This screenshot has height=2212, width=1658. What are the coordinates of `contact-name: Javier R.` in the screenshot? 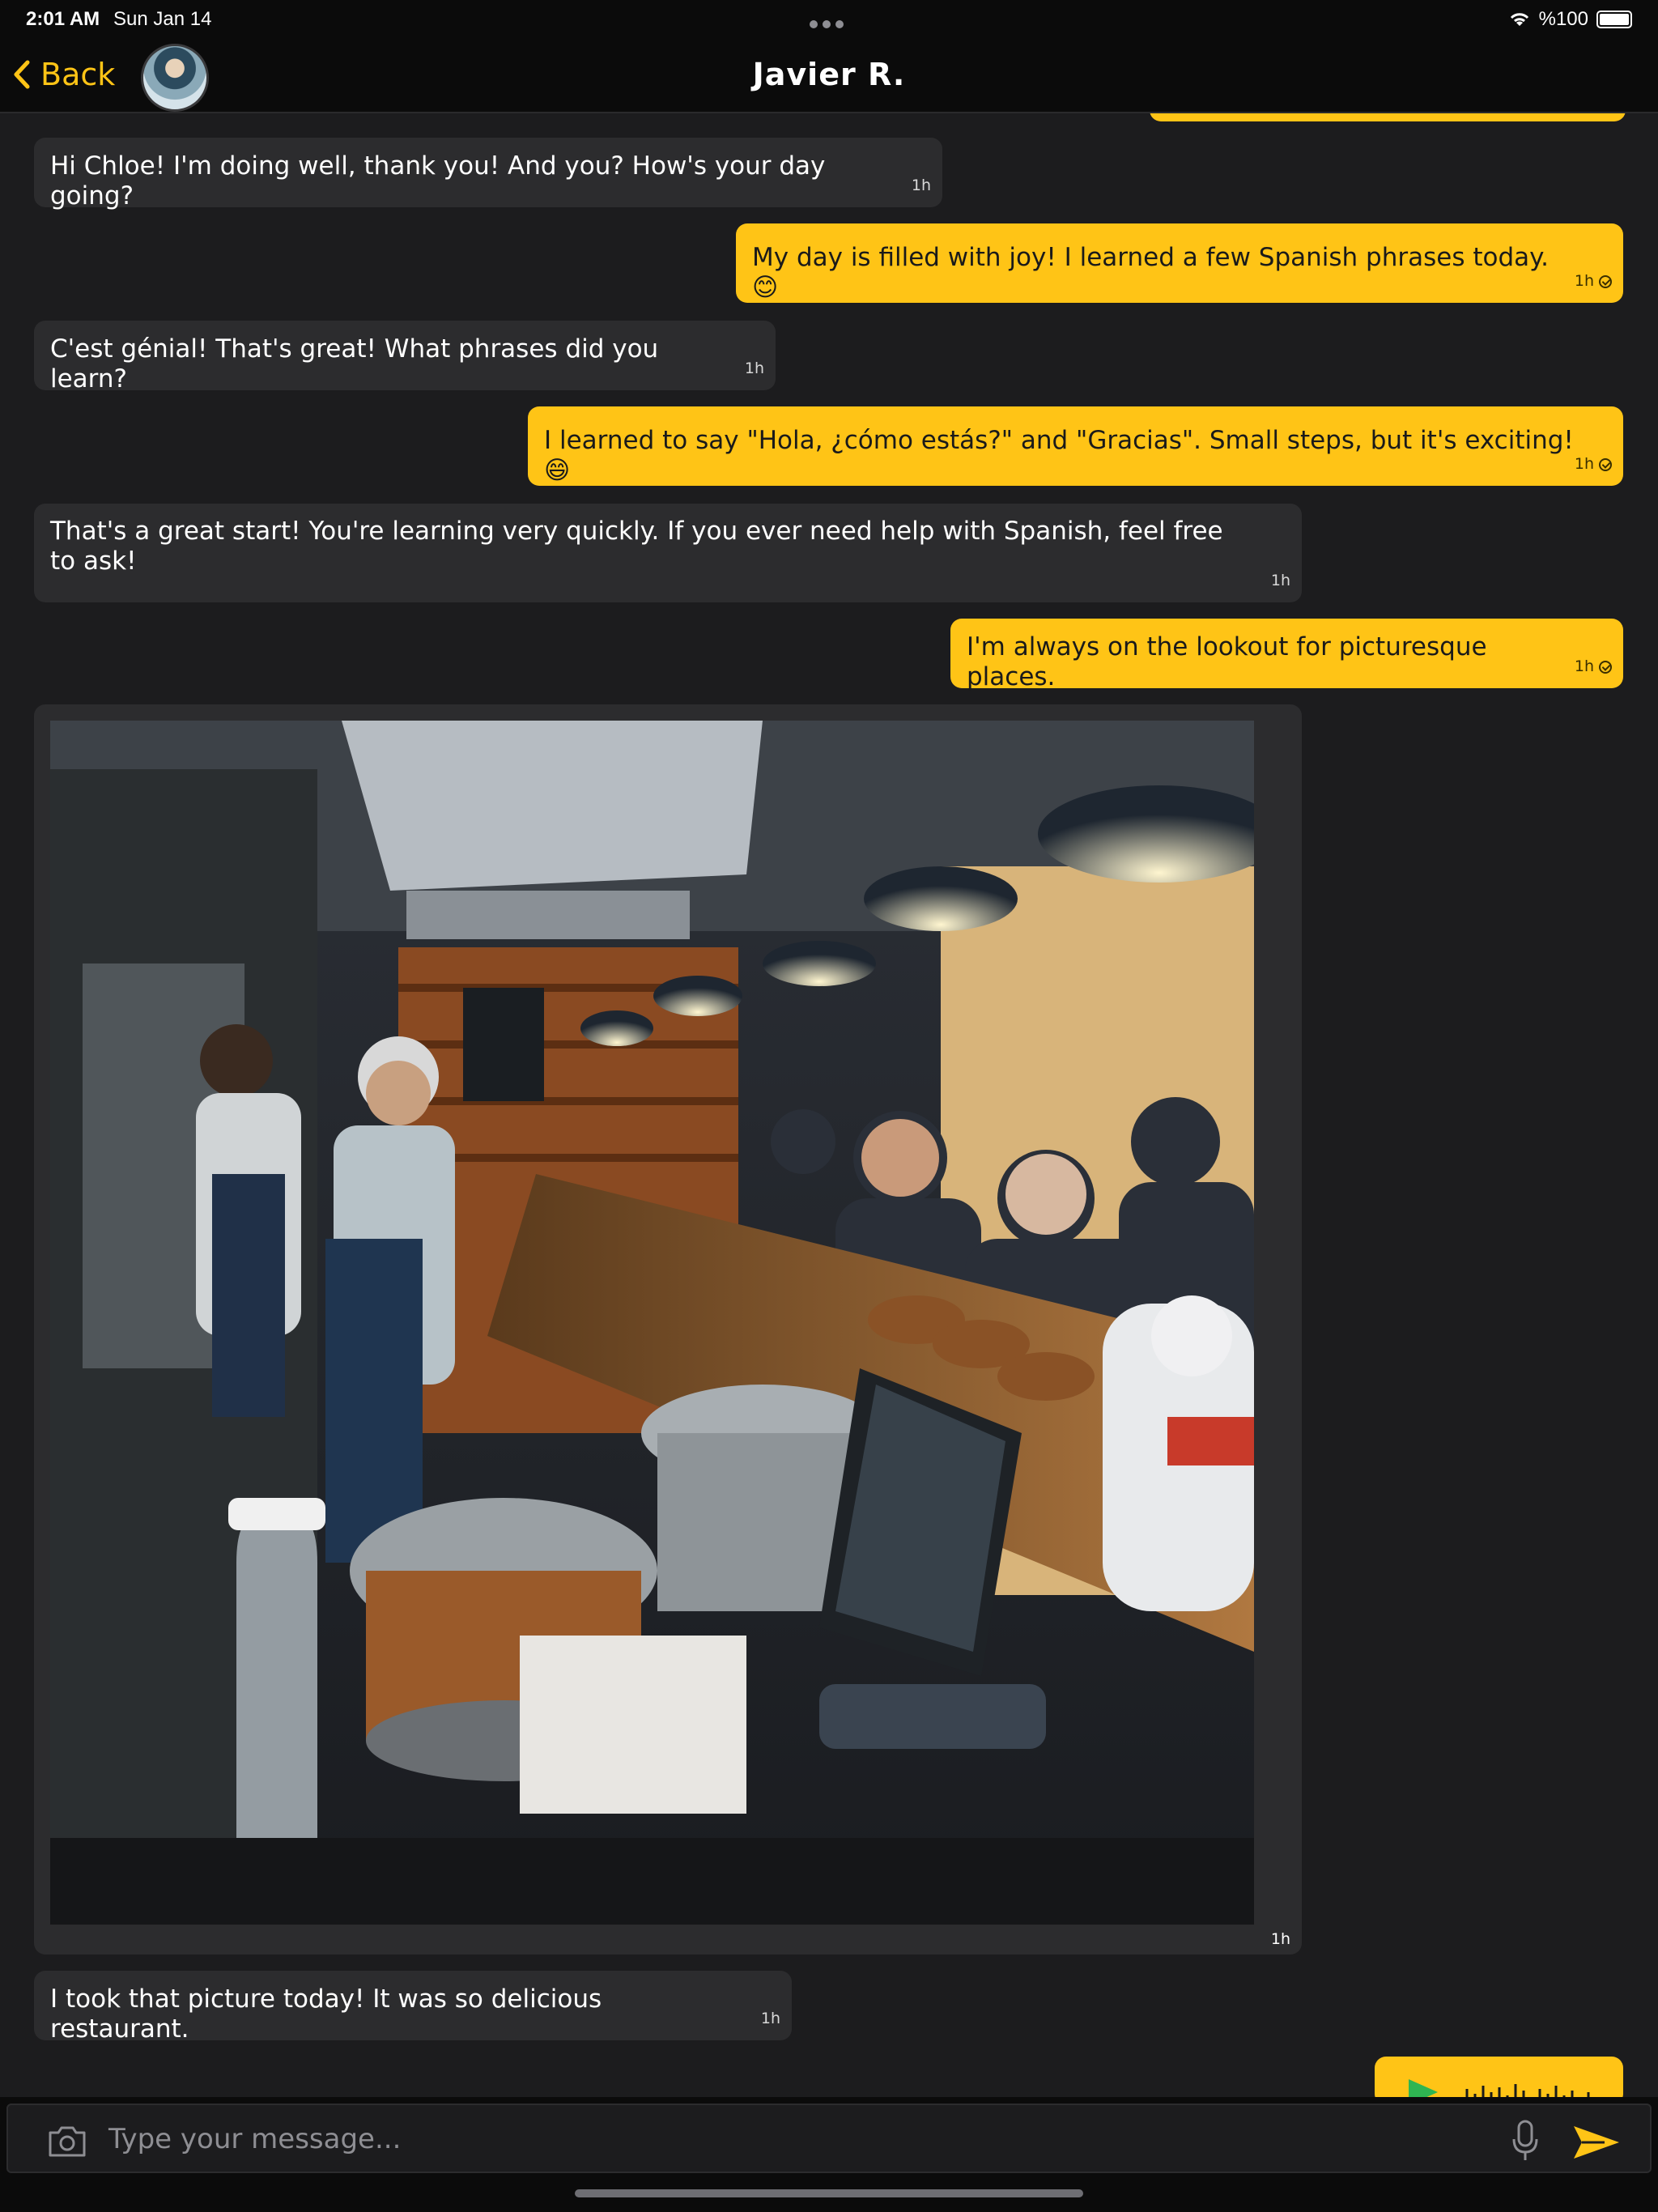 It's located at (829, 75).